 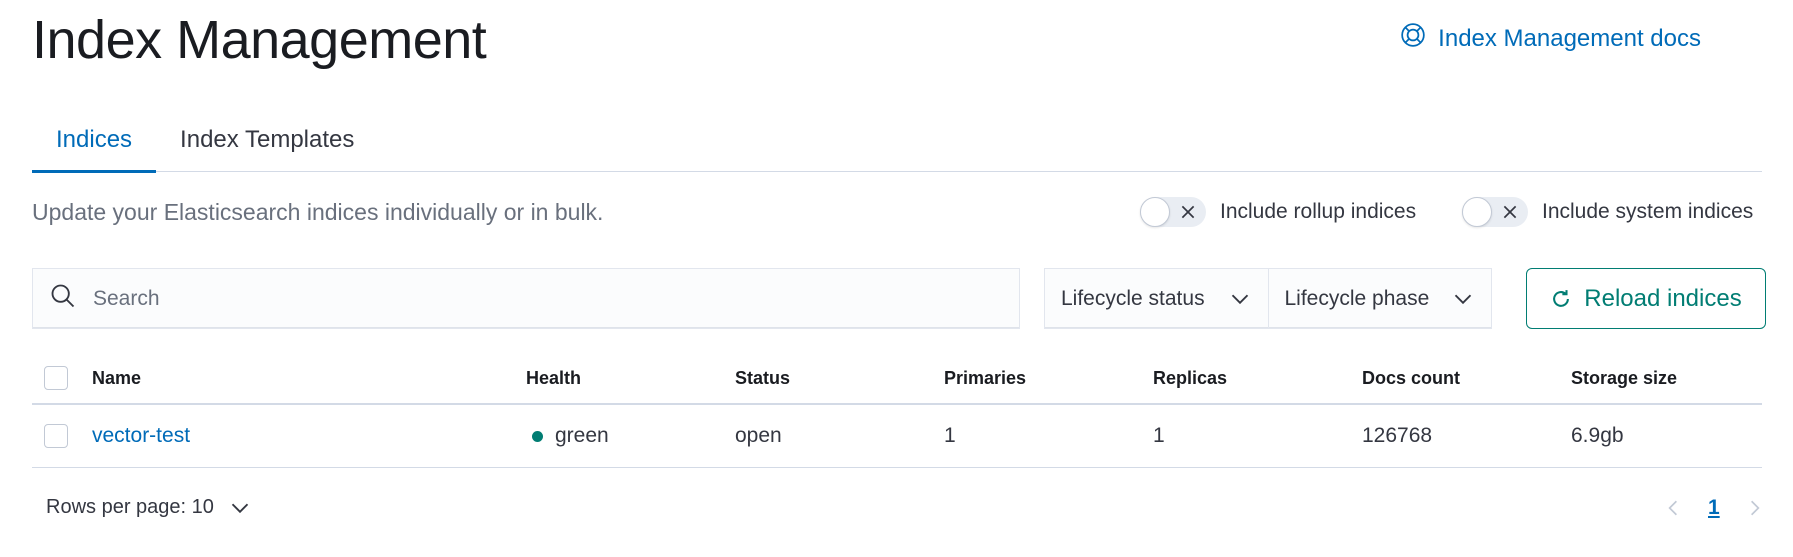 I want to click on system-indices-toggle-group: Include system indices, so click(x=1607, y=212).